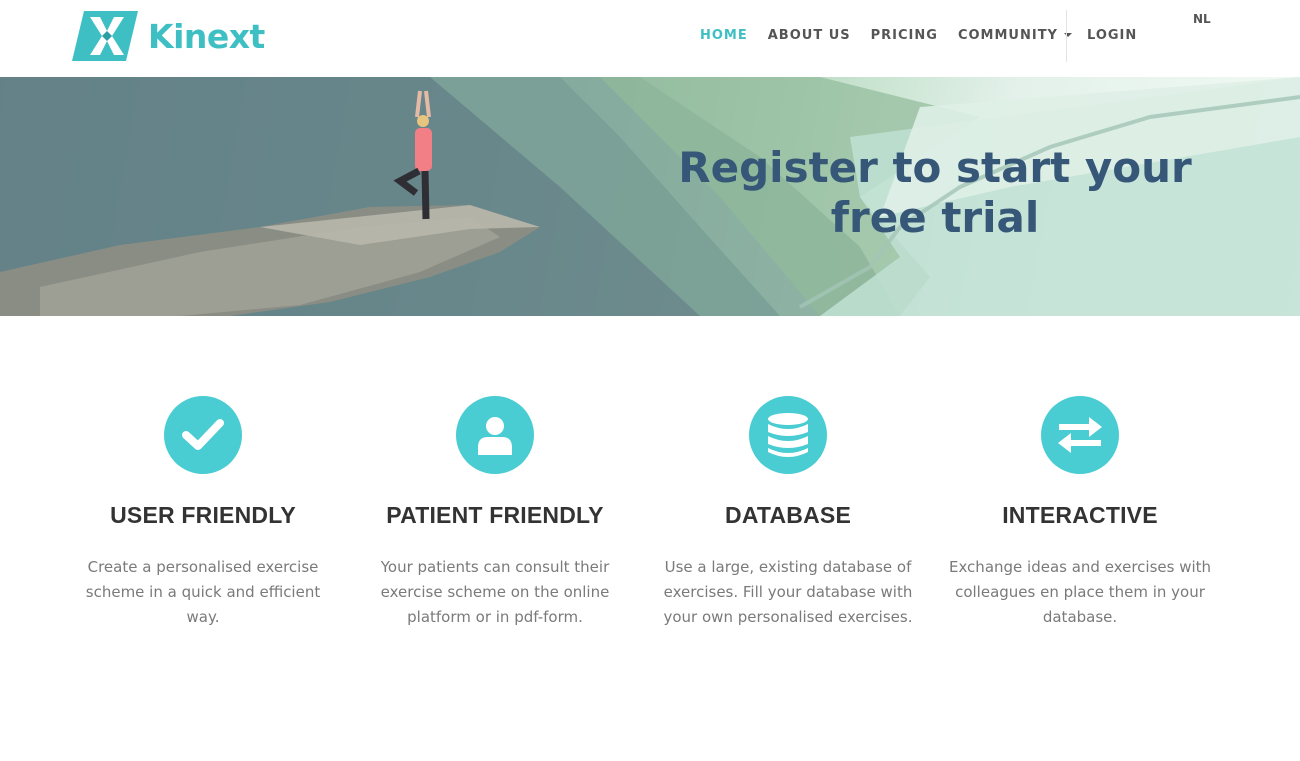 This screenshot has height=761, width=1300. Describe the element at coordinates (788, 435) in the screenshot. I see `database-icon` at that location.